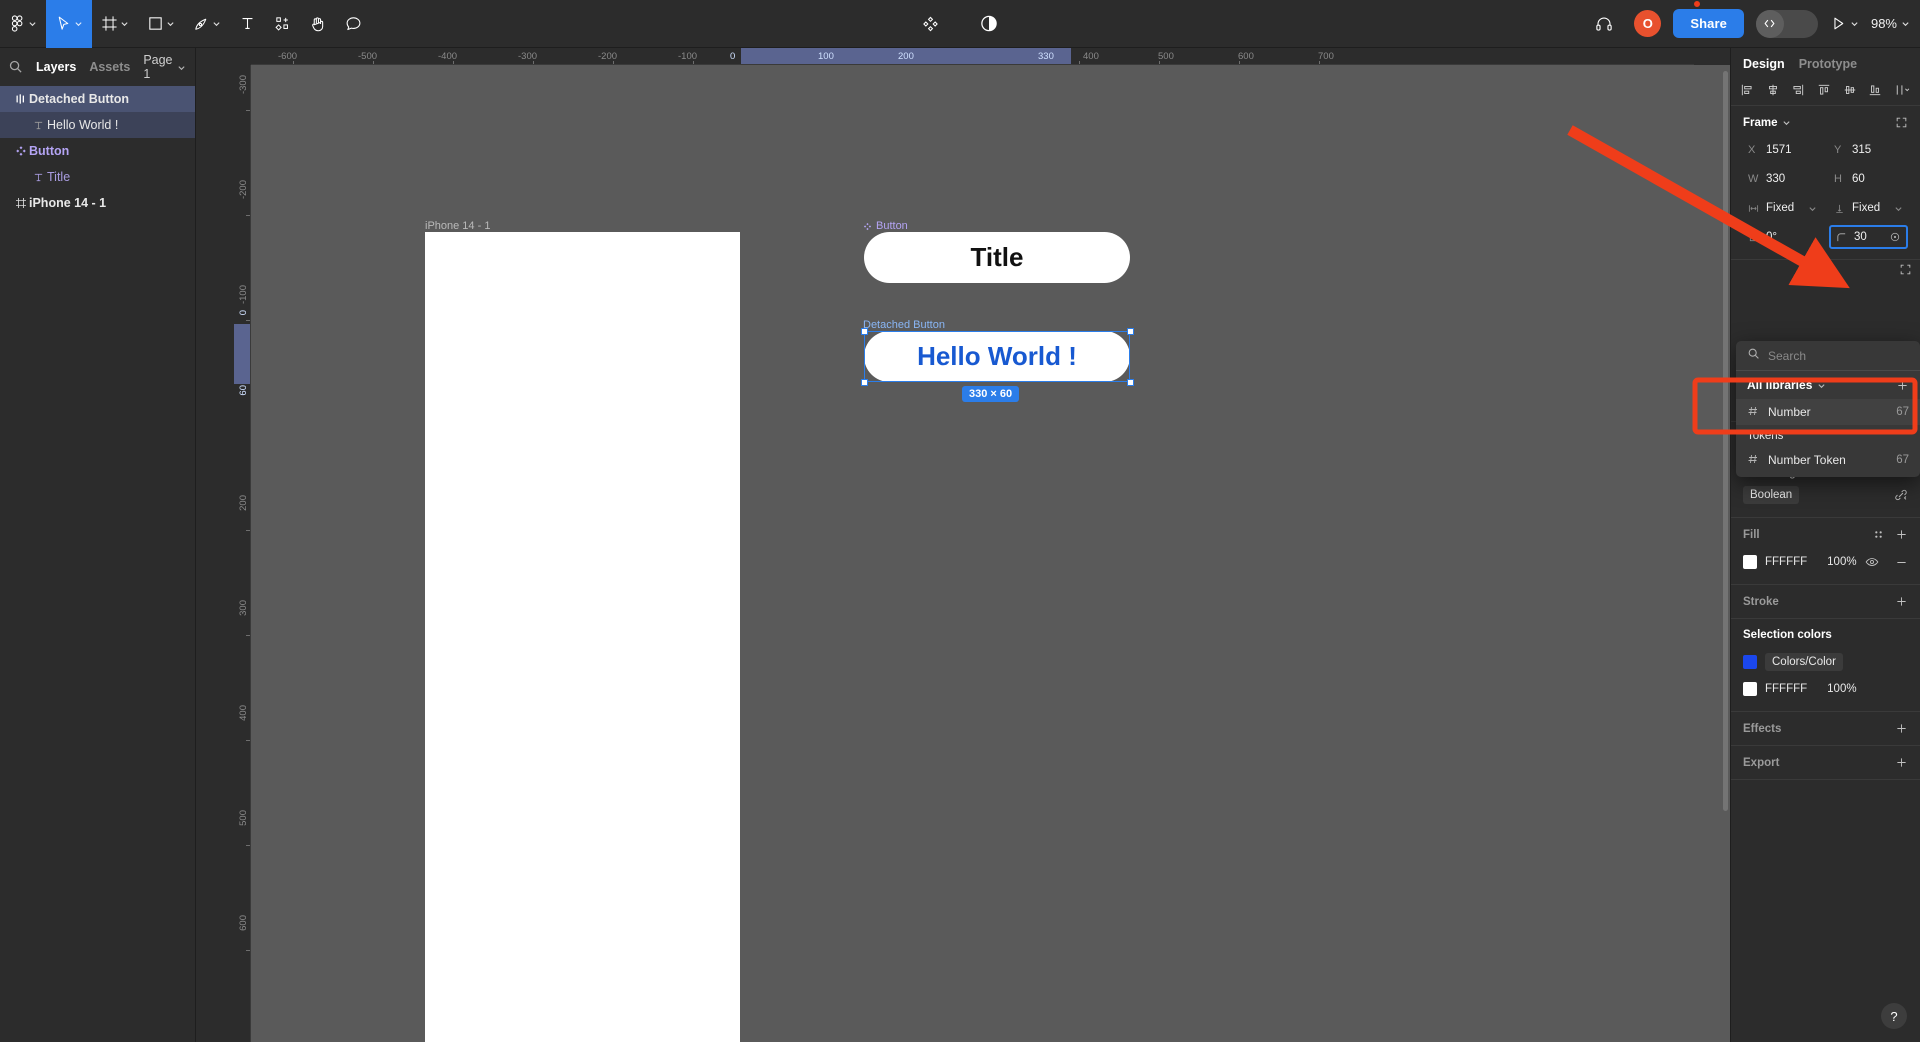 The width and height of the screenshot is (1920, 1042). What do you see at coordinates (991, 394) in the screenshot?
I see `dimension-badge: 330 × 60` at bounding box center [991, 394].